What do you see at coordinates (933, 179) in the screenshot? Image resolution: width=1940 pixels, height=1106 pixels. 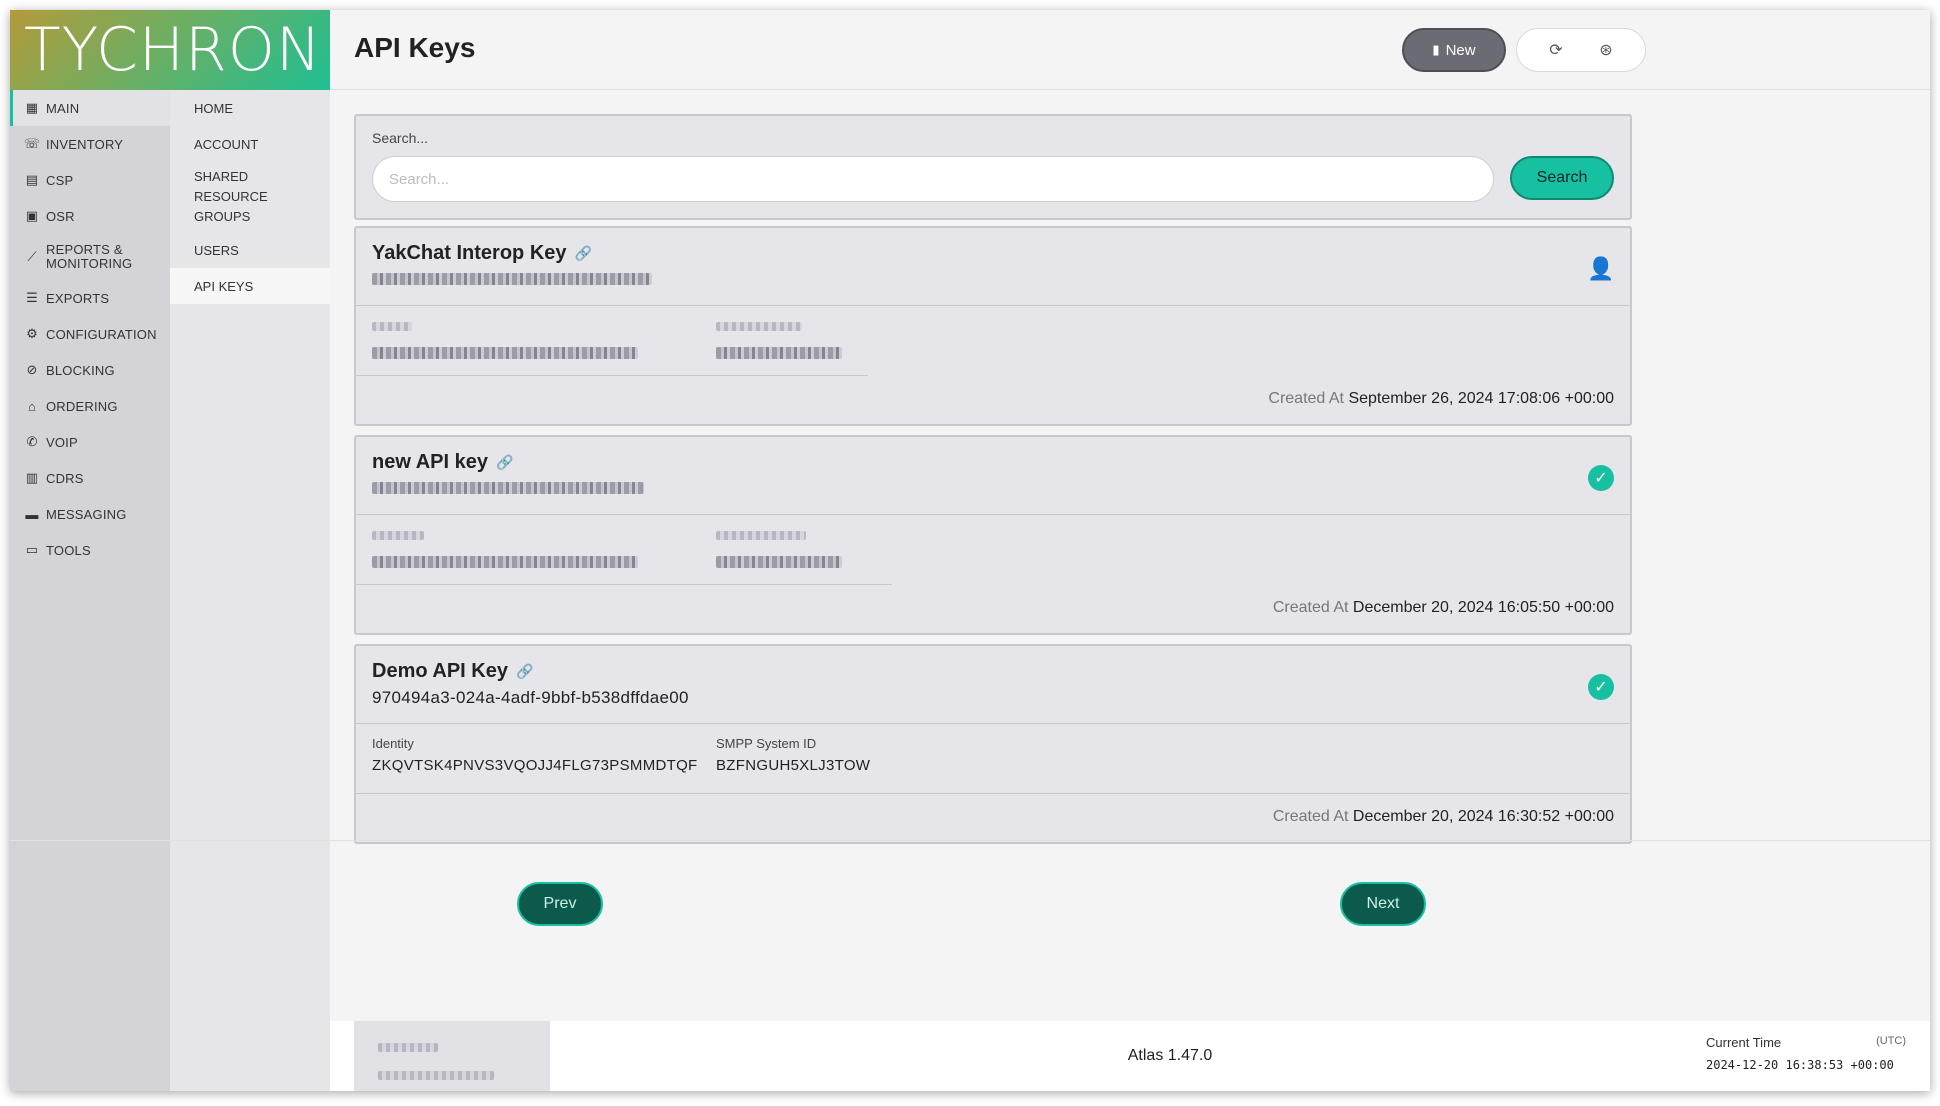 I see `search-input` at bounding box center [933, 179].